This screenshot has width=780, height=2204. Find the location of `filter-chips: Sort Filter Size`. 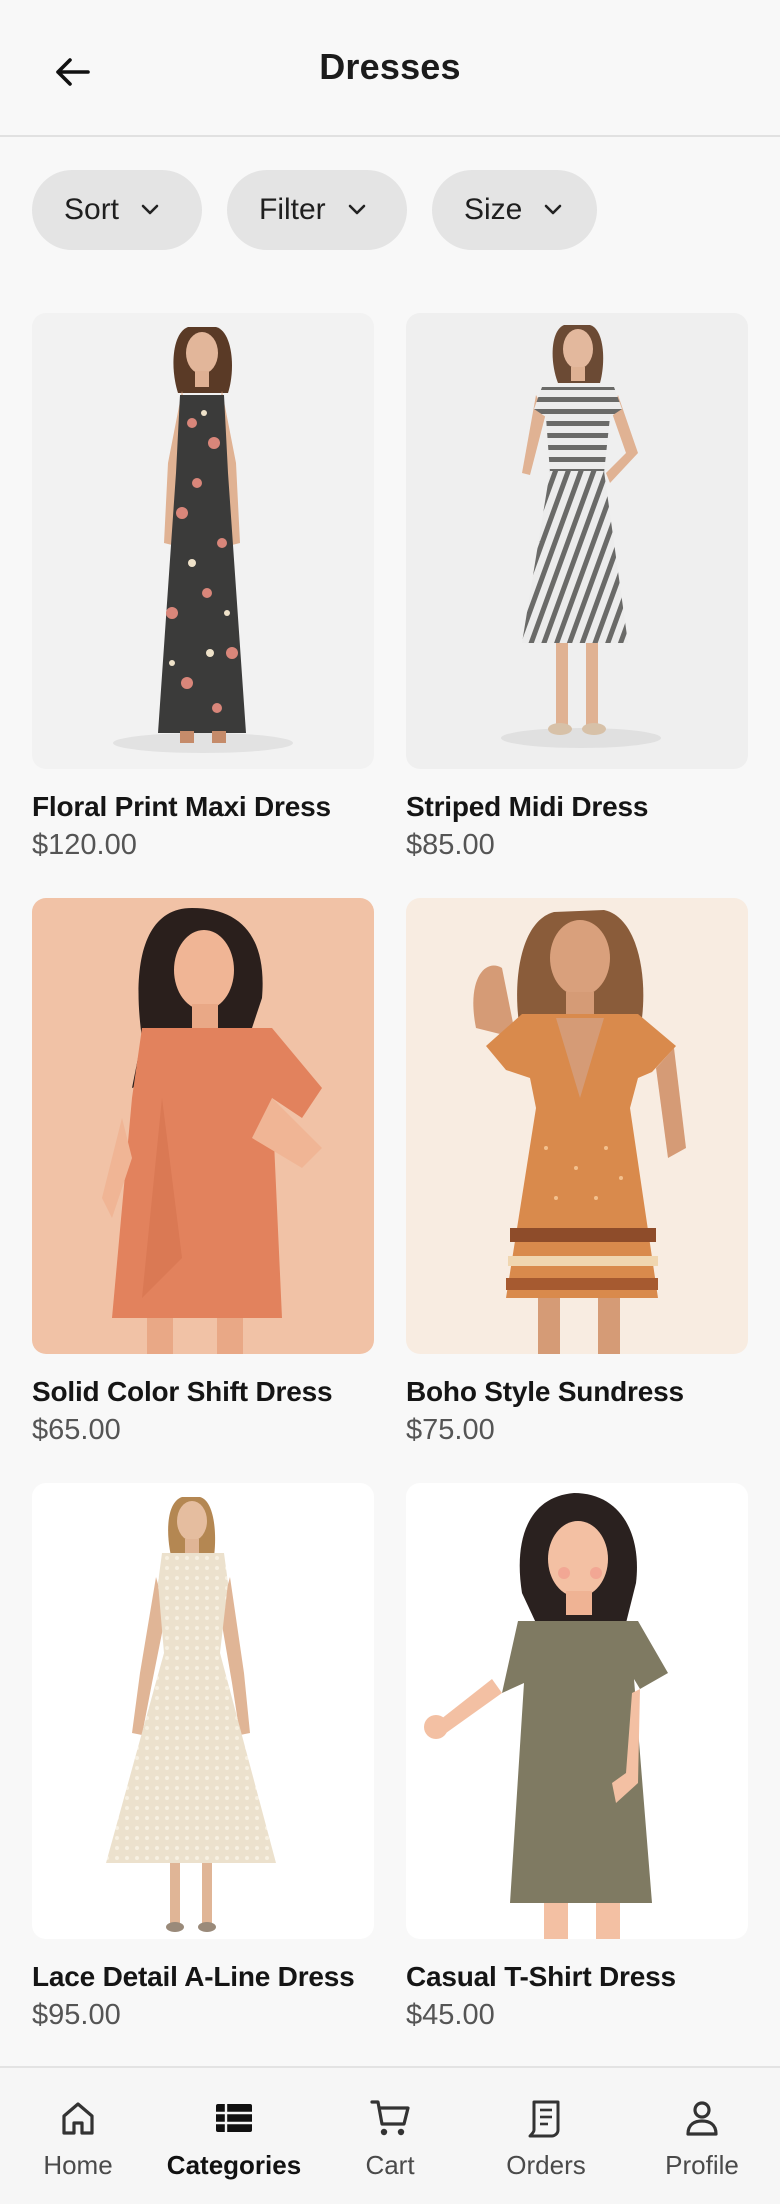

filter-chips: Sort Filter Size is located at coordinates (314, 210).